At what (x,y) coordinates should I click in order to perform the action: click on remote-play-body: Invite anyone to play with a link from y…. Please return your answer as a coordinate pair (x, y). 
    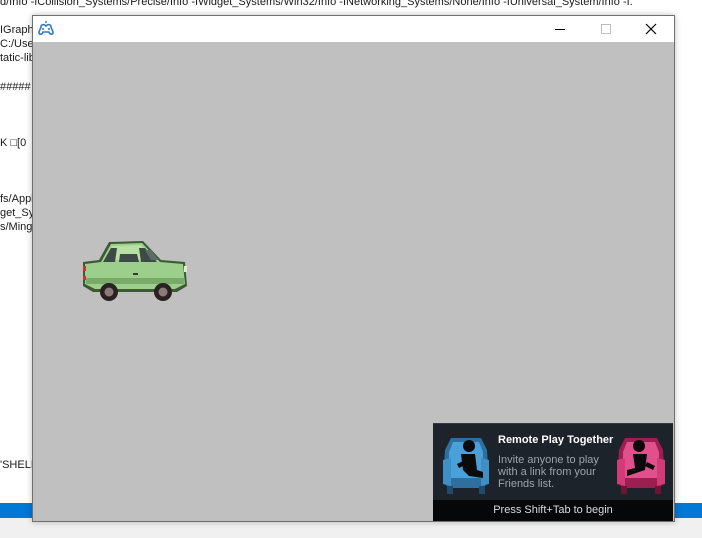
    Looking at the image, I should click on (548, 472).